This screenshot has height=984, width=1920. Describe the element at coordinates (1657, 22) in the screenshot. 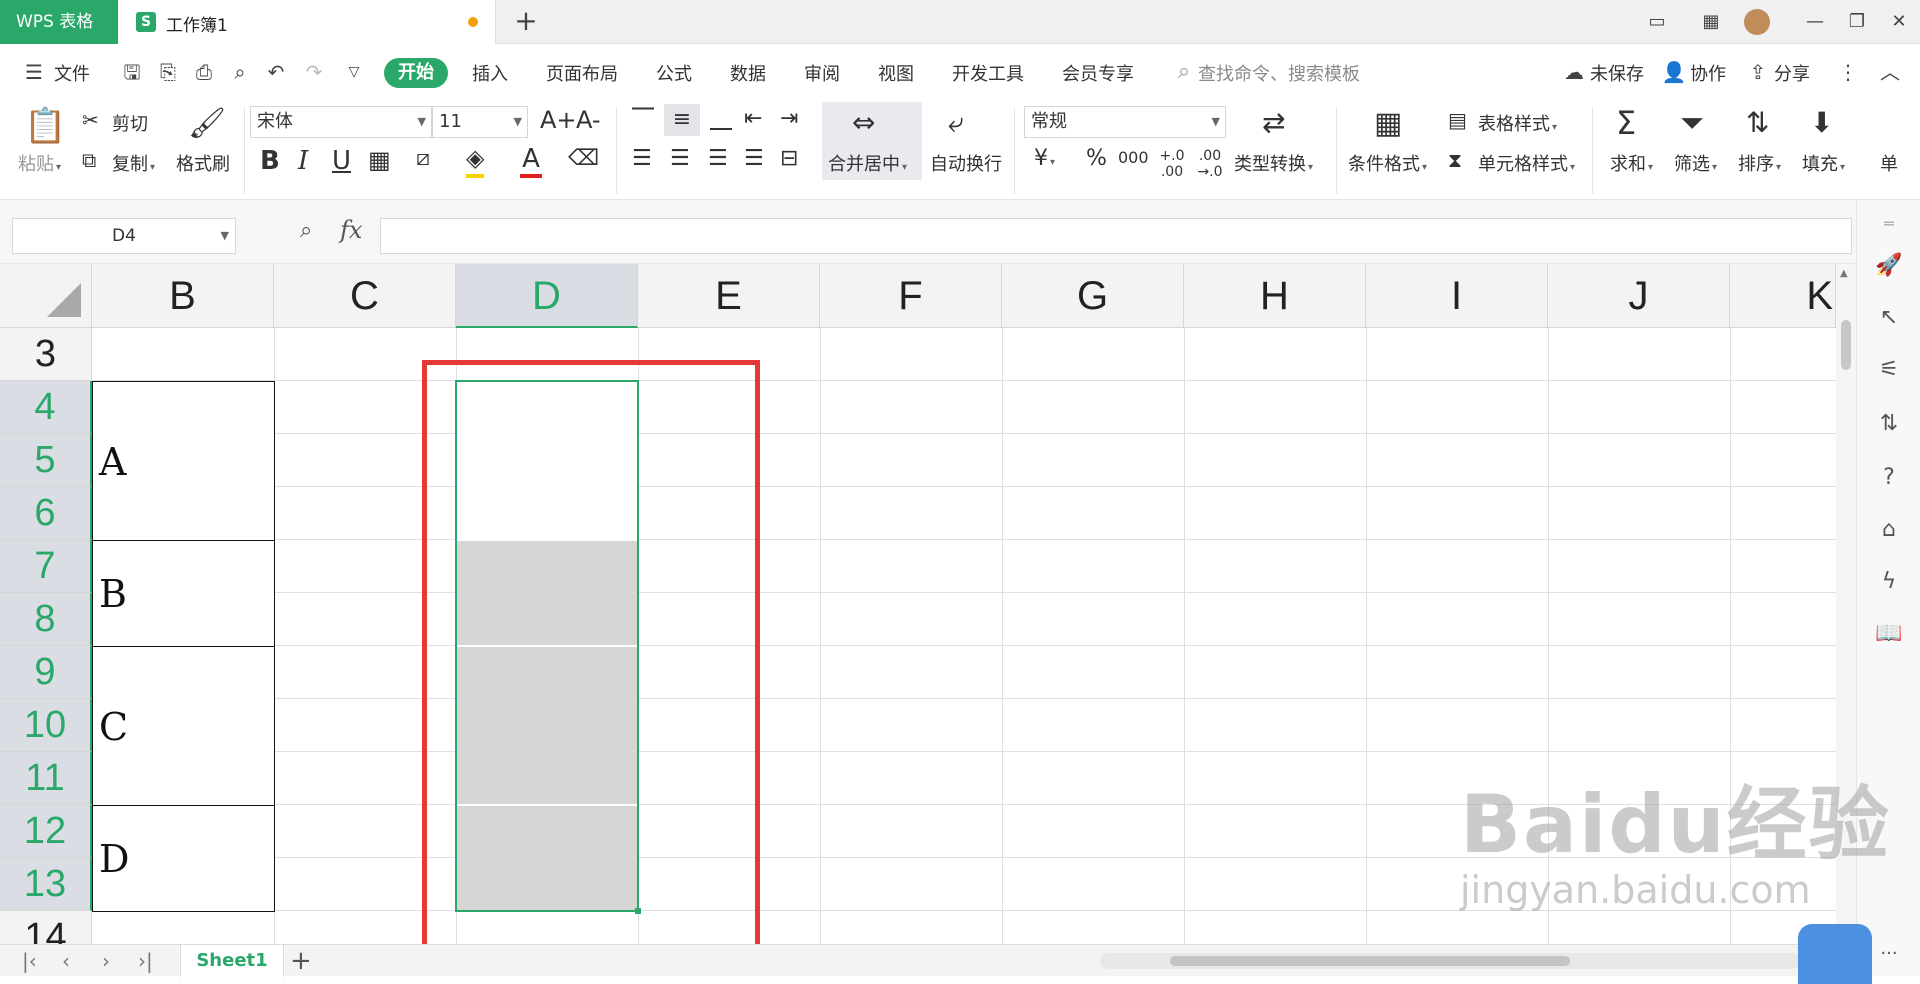

I see `page-view-icon: ▭` at that location.